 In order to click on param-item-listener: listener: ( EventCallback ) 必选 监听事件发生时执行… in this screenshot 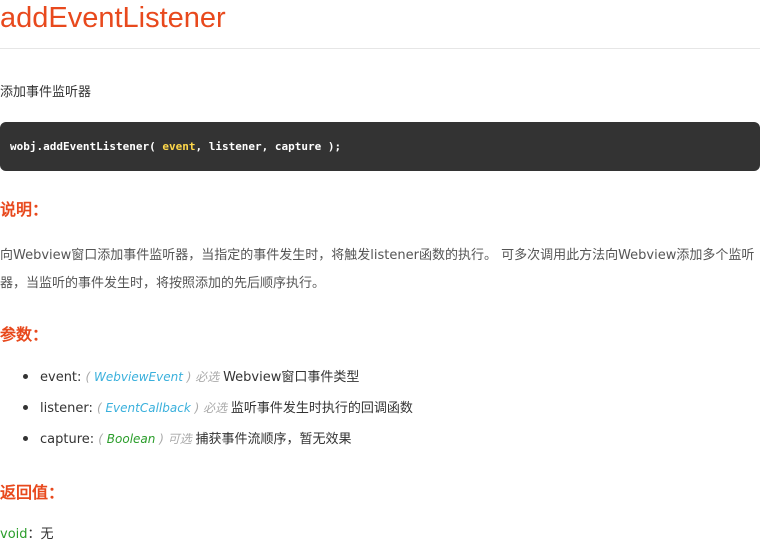, I will do `click(206, 410)`.